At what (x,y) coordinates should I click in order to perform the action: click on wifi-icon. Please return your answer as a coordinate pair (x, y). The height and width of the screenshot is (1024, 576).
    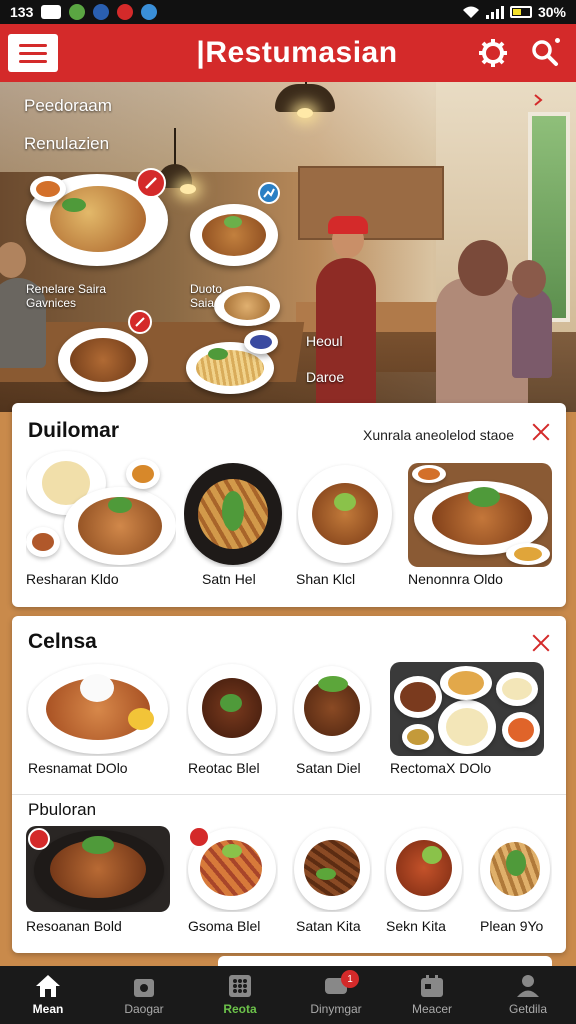
    Looking at the image, I should click on (470, 12).